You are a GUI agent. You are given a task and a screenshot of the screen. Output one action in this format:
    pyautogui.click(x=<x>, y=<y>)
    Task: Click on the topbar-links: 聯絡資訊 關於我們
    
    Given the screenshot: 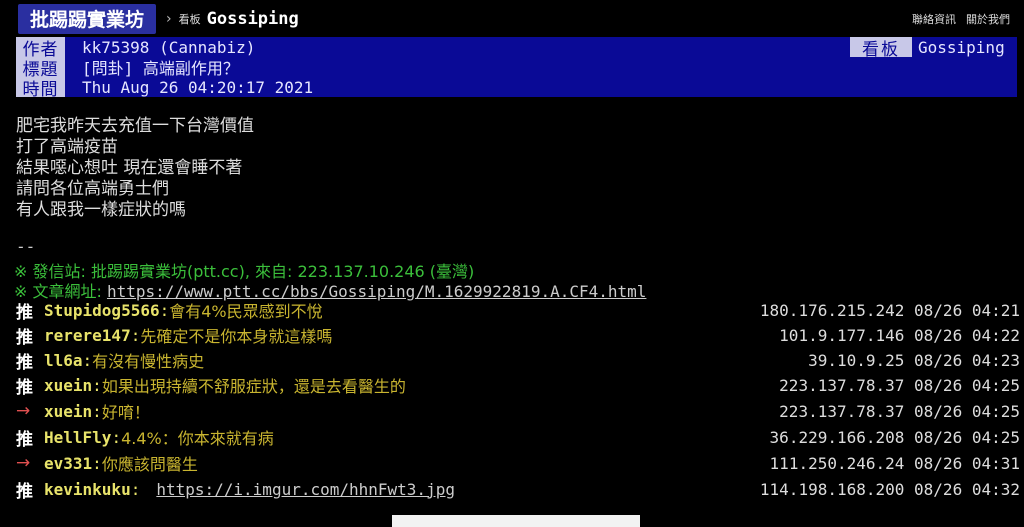 What is the action you would take?
    pyautogui.click(x=961, y=19)
    